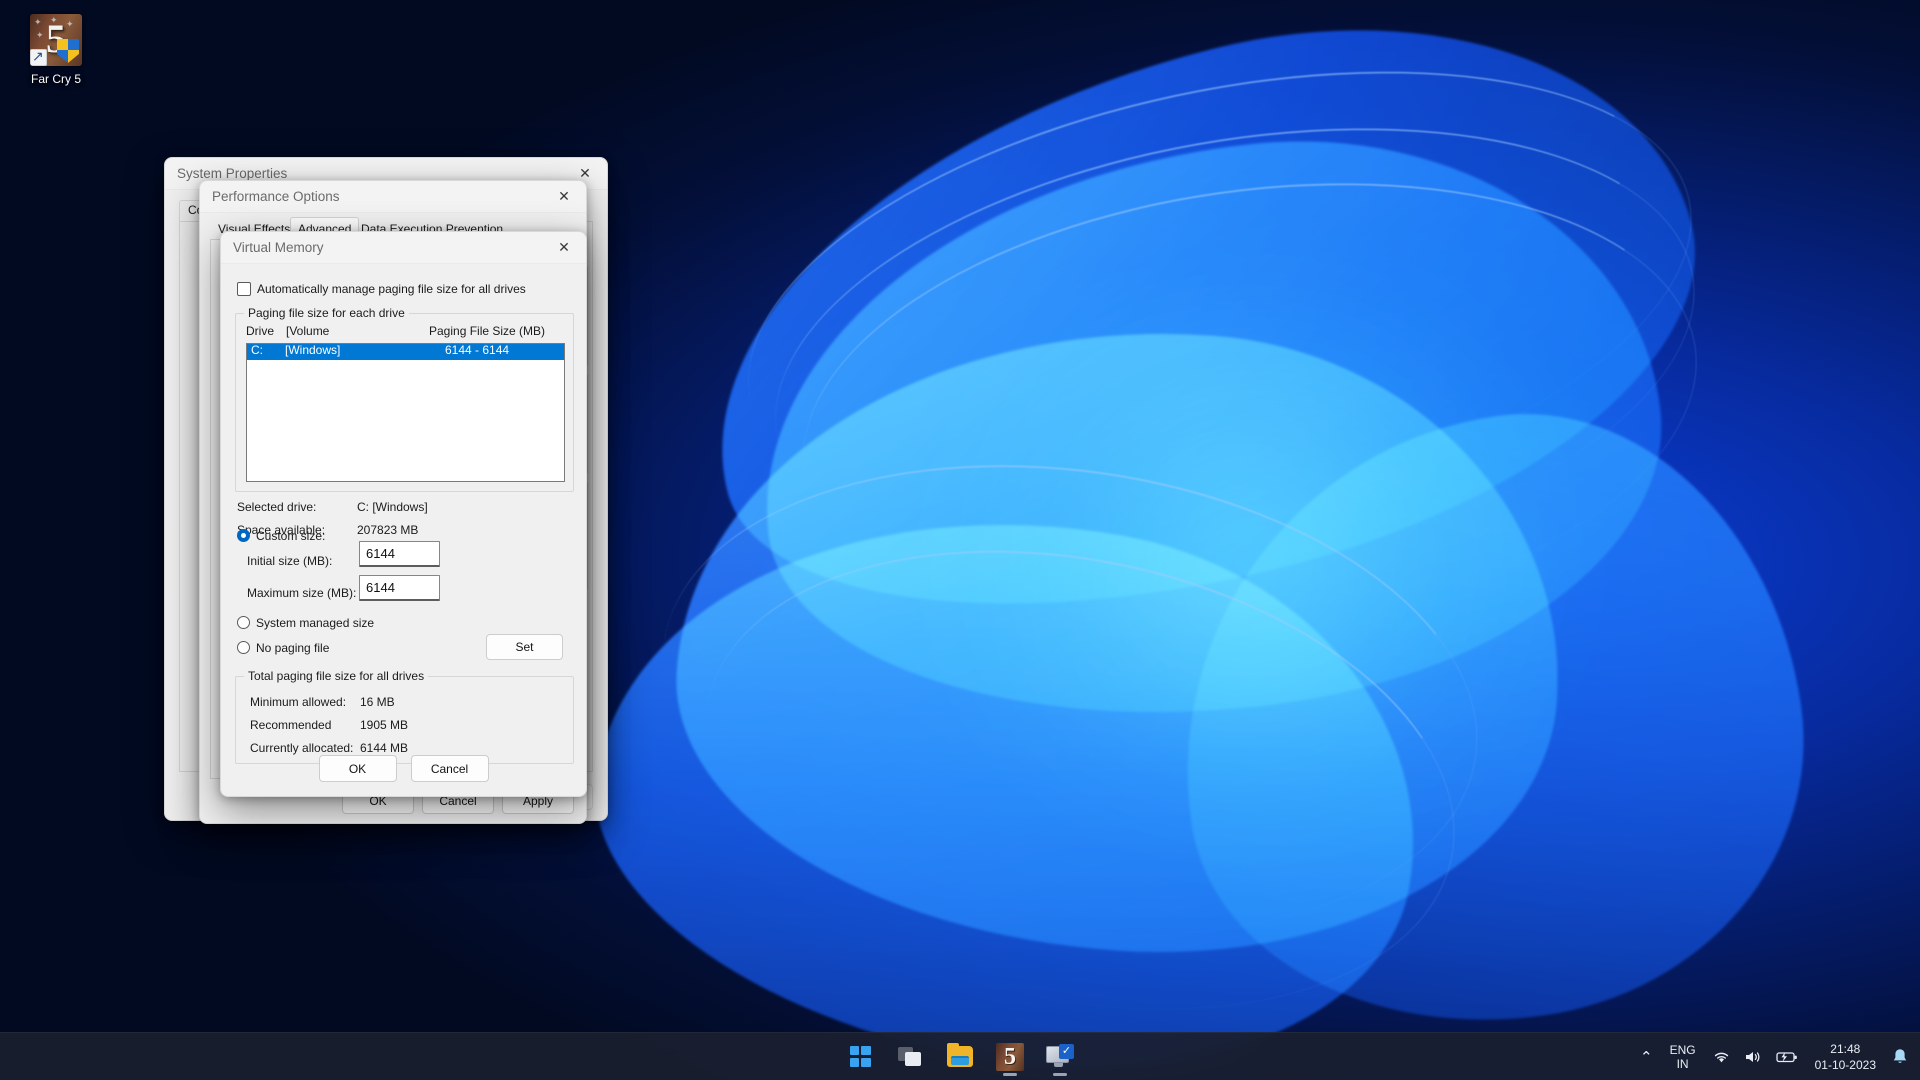 This screenshot has width=1920, height=1080. I want to click on column-header-drive: Drive, so click(260, 331).